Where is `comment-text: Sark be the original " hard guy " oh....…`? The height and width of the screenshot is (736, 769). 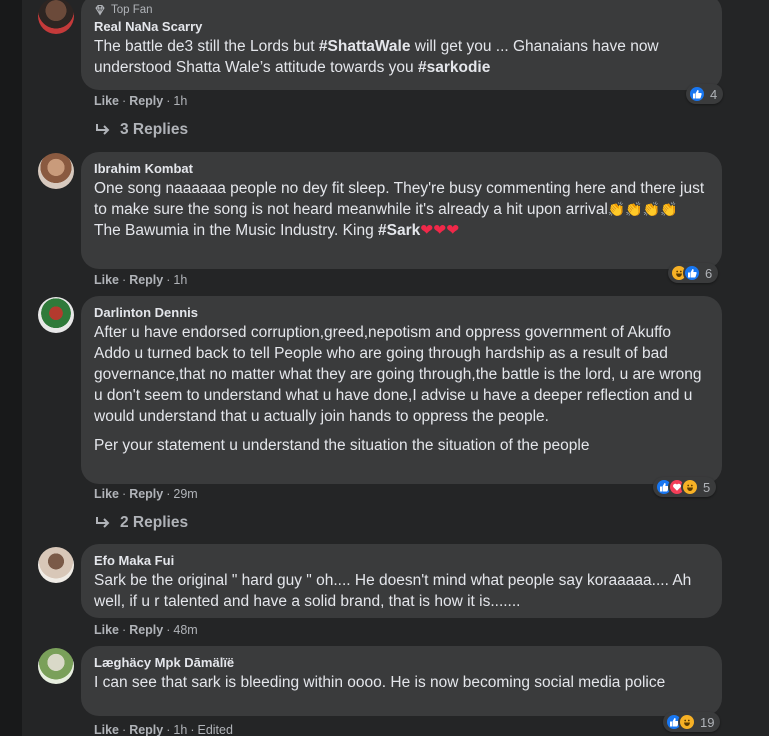
comment-text: Sark be the original " hard guy " oh....… is located at coordinates (393, 591).